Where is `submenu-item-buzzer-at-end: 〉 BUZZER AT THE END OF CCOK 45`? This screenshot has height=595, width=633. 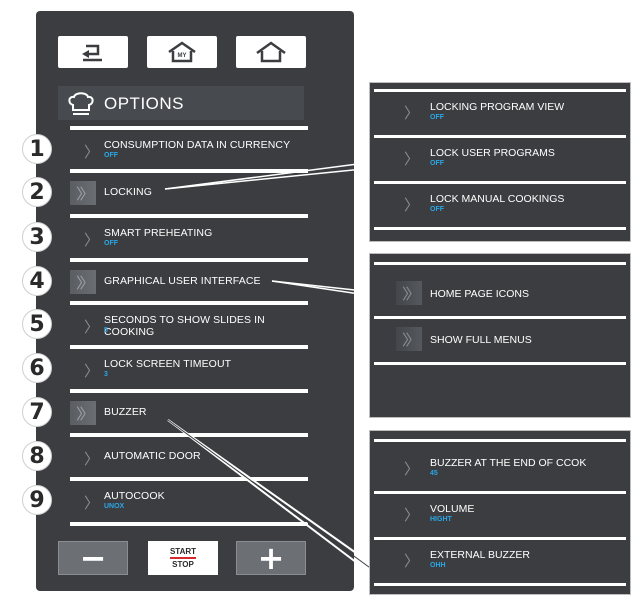
submenu-item-buzzer-at-end: 〉 BUZZER AT THE END OF CCOK 45 is located at coordinates (500, 466).